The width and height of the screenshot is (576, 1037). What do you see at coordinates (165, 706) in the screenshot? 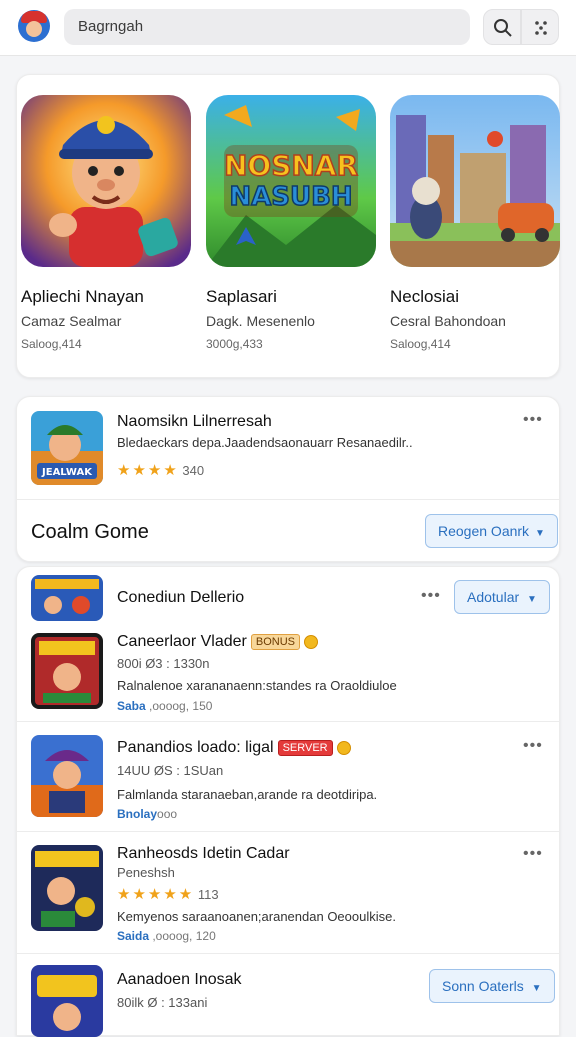
I see `list-item-meta: Saba ,oooog, 150` at bounding box center [165, 706].